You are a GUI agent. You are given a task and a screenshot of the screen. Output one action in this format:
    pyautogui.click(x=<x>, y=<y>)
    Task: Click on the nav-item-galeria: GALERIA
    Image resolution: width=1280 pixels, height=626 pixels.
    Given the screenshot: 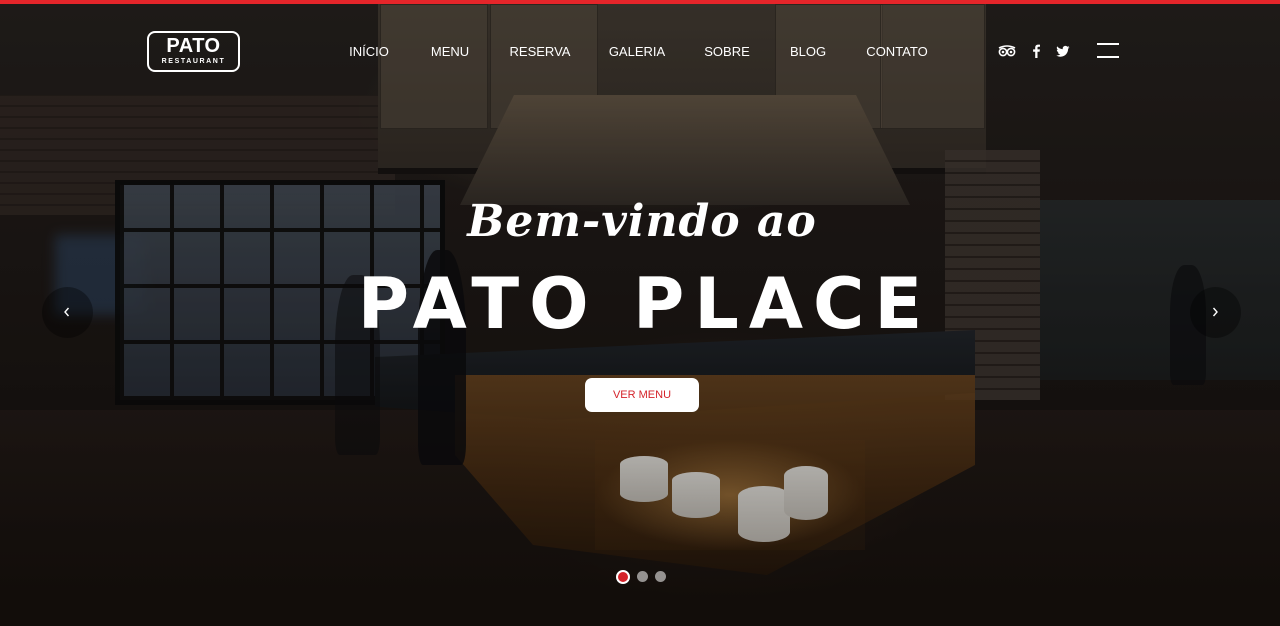 What is the action you would take?
    pyautogui.click(x=637, y=52)
    